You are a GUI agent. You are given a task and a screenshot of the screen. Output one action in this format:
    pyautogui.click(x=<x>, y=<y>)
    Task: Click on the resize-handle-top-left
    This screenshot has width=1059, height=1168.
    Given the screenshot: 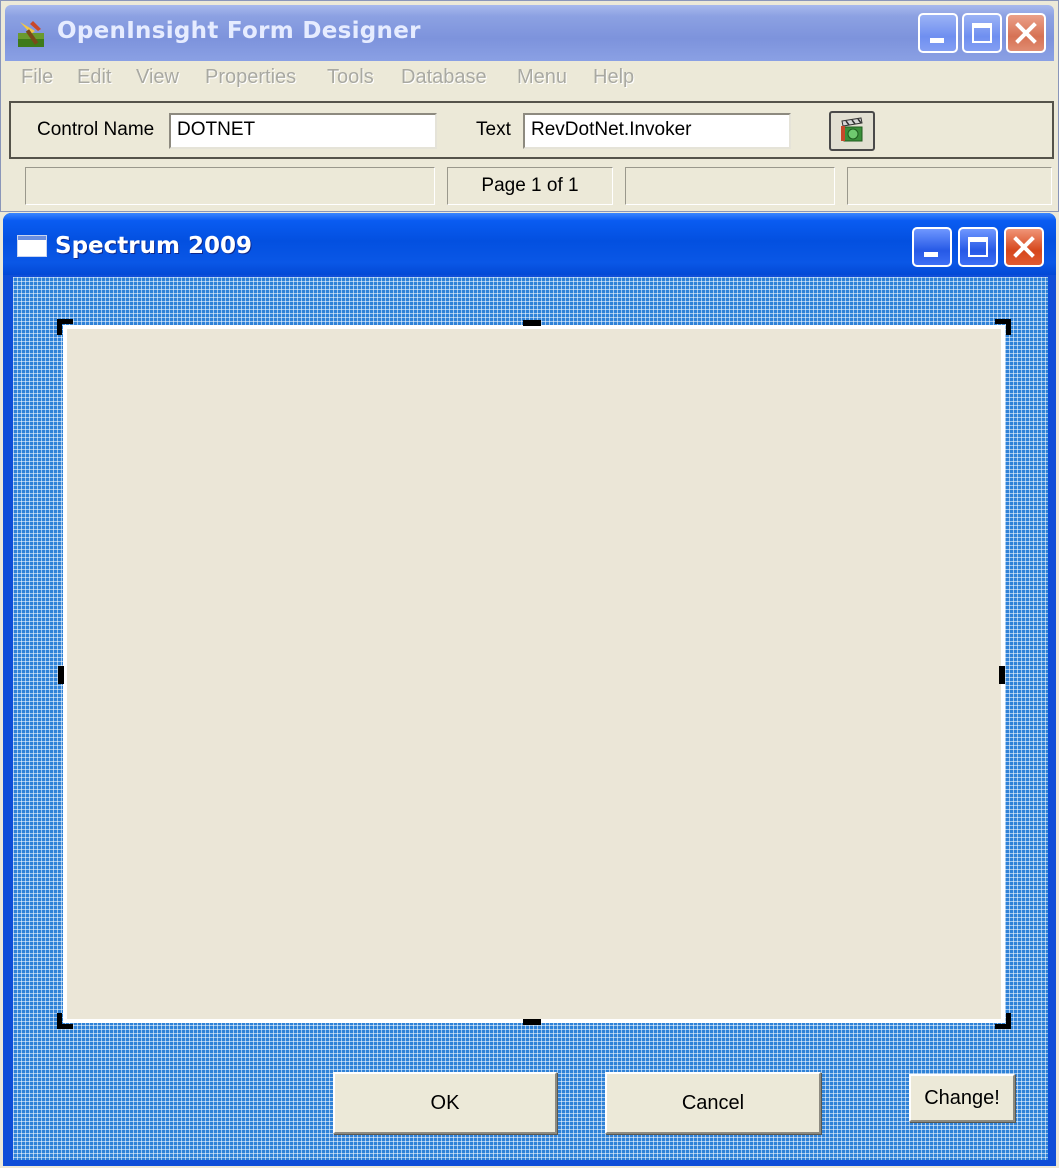 What is the action you would take?
    pyautogui.click(x=65, y=327)
    